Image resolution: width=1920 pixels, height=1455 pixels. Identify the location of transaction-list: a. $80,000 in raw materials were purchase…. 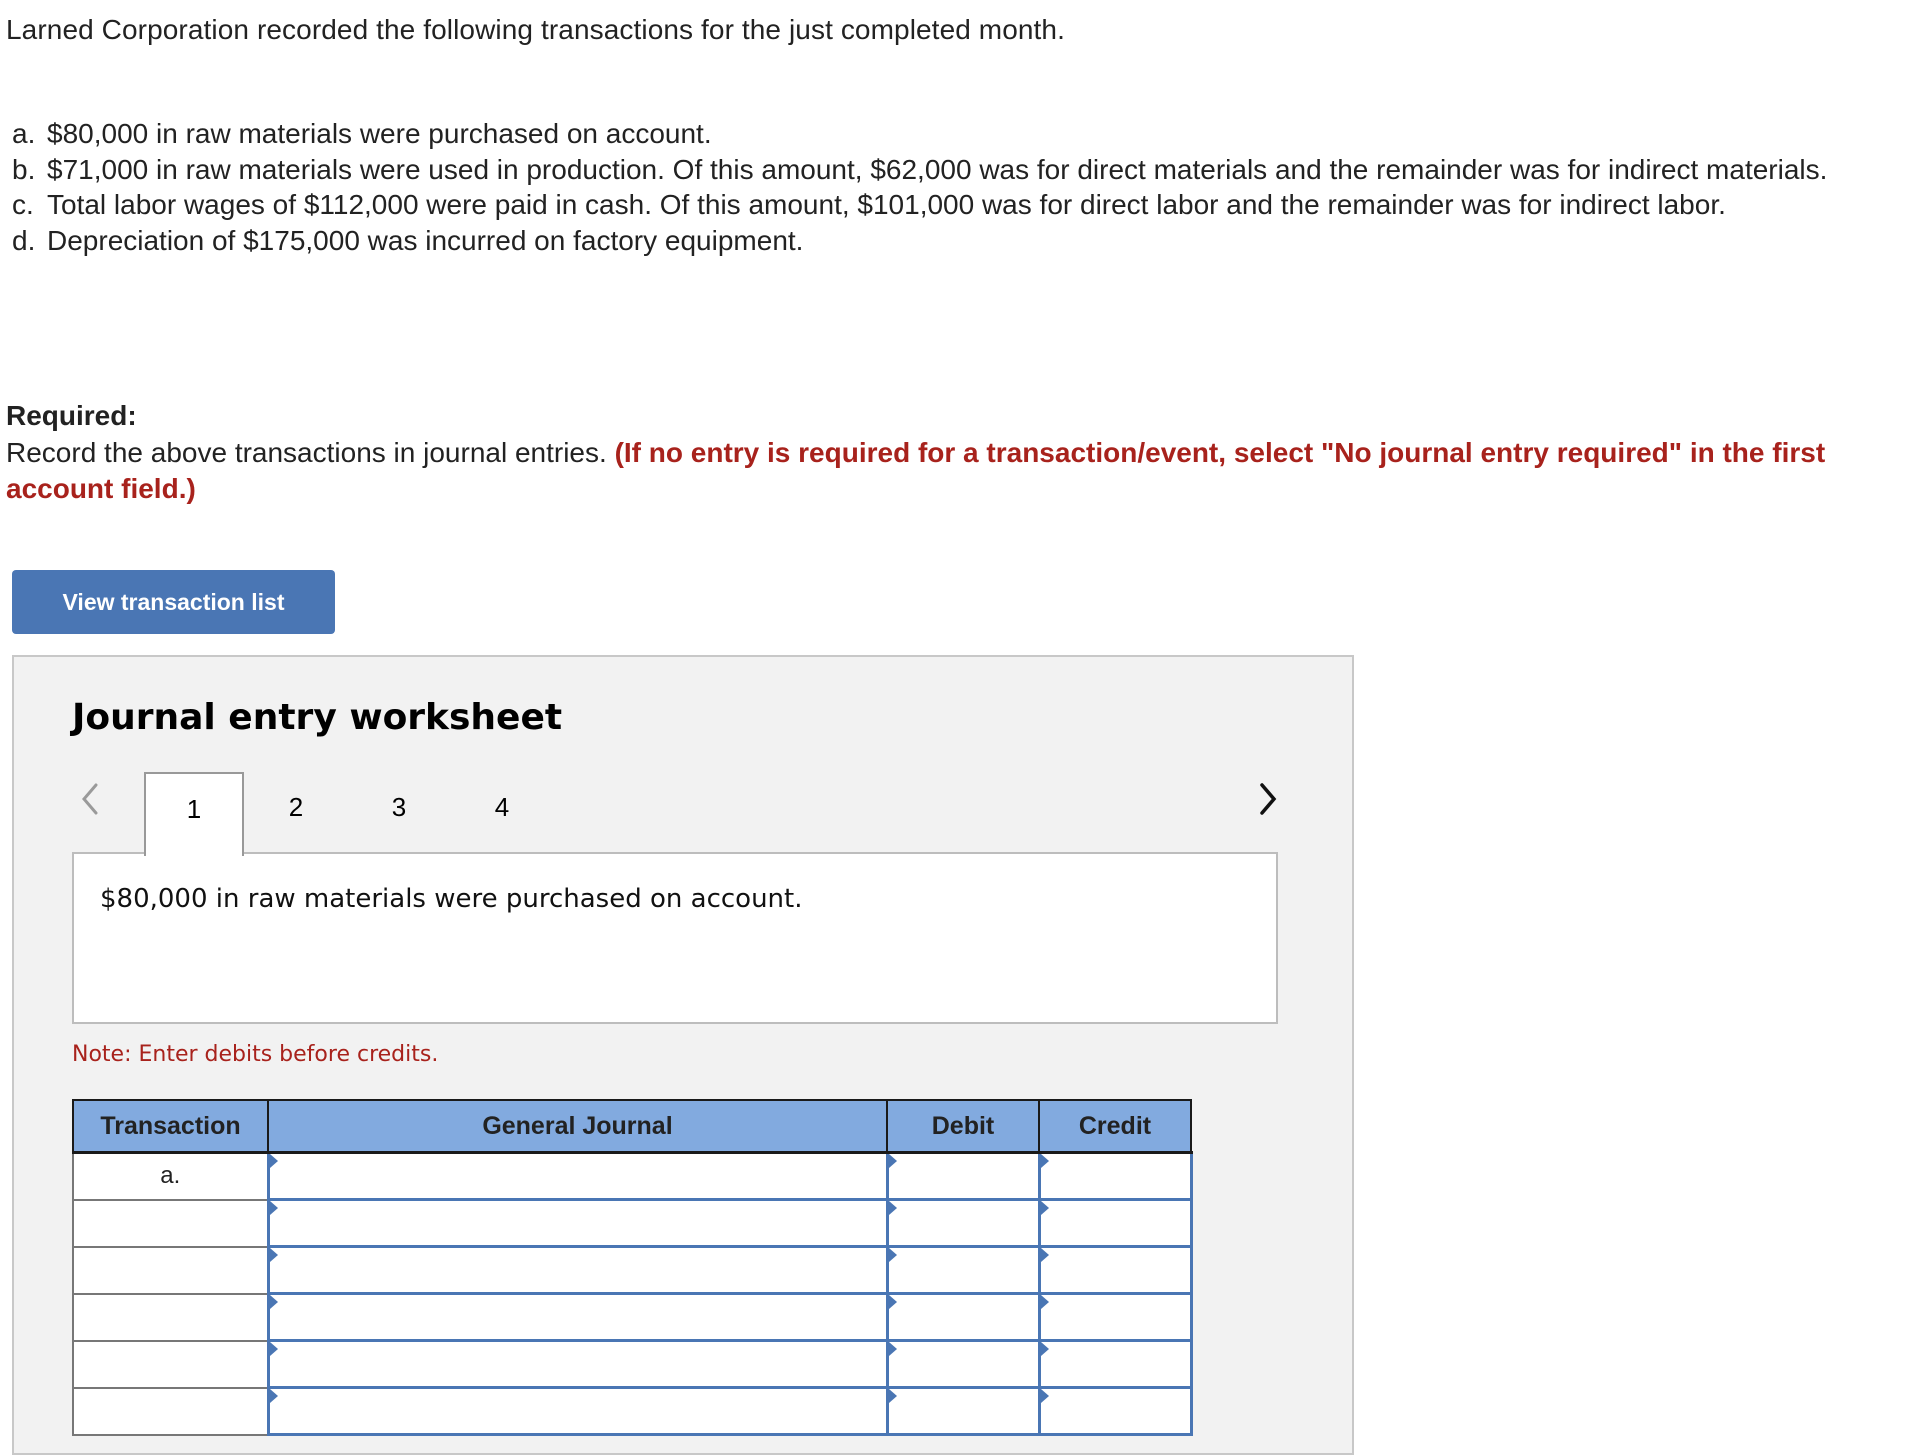
(952, 187).